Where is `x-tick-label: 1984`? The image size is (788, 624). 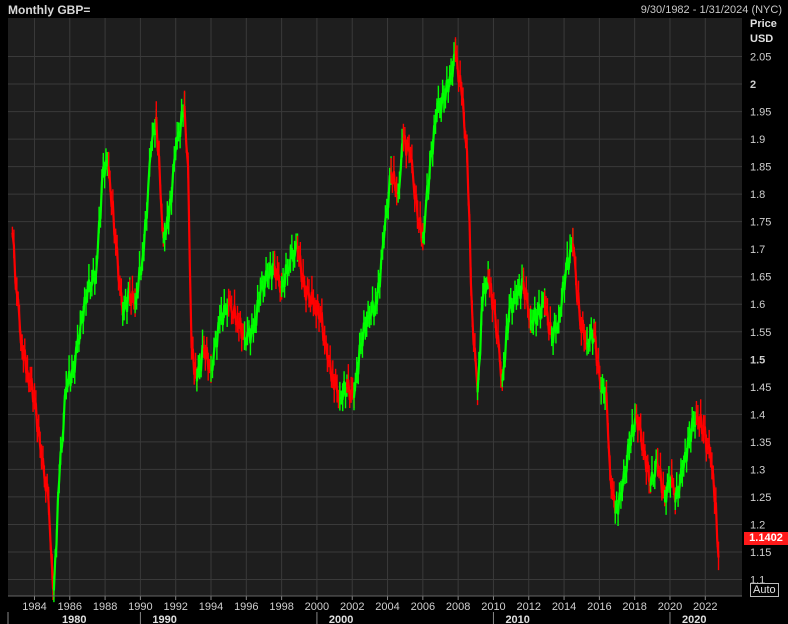
x-tick-label: 1984 is located at coordinates (34, 607).